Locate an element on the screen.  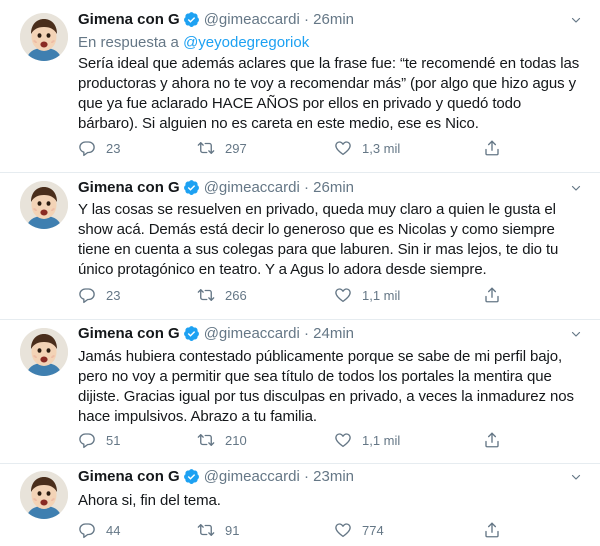
reply-button: 44 is located at coordinates (99, 530).